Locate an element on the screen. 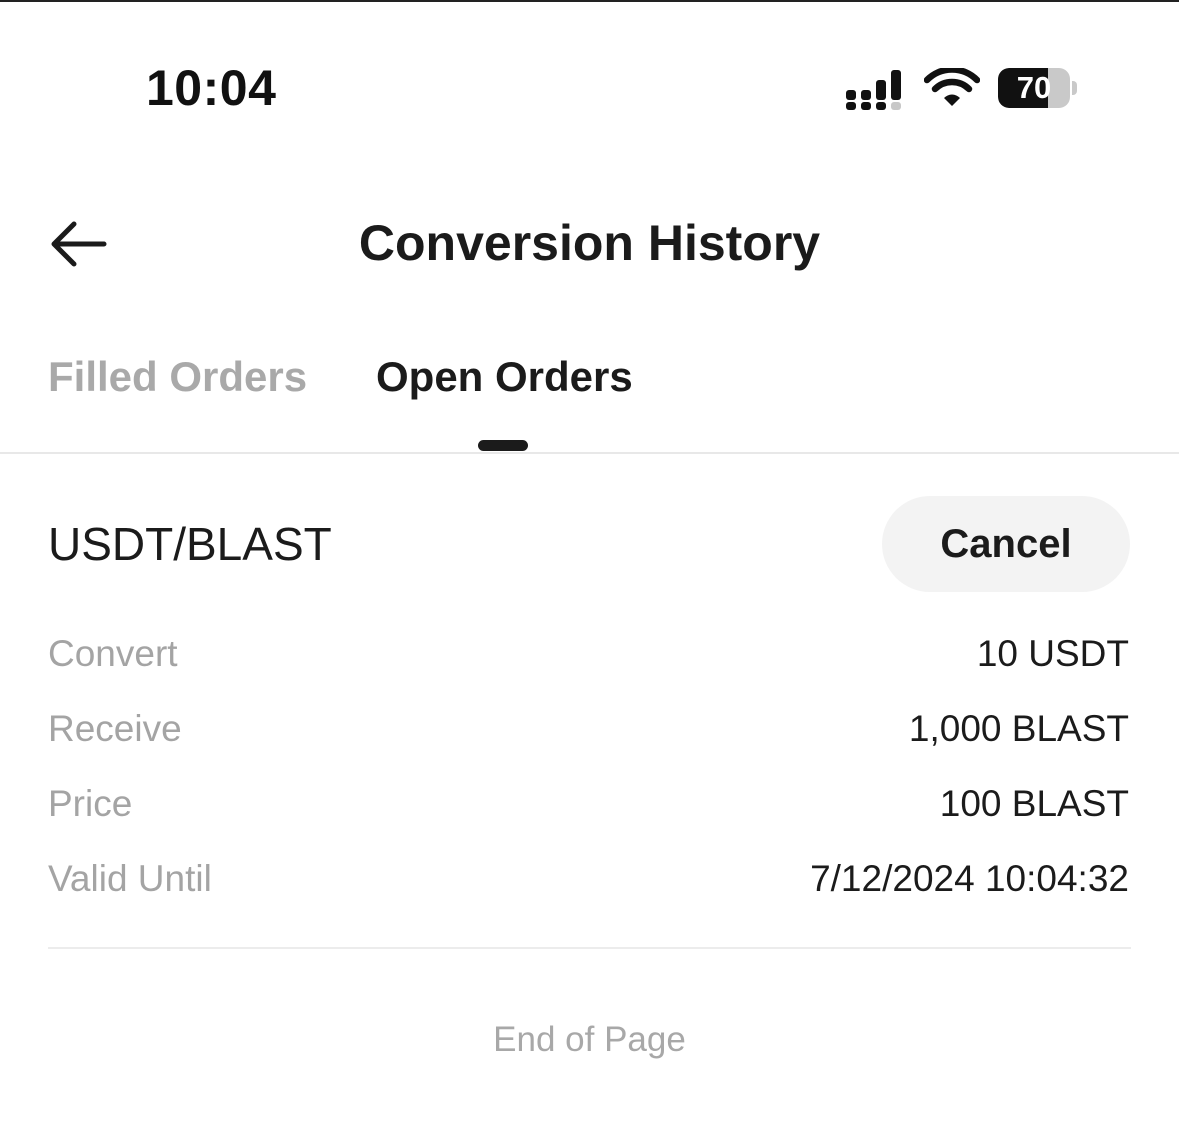  wifi-icon is located at coordinates (952, 87).